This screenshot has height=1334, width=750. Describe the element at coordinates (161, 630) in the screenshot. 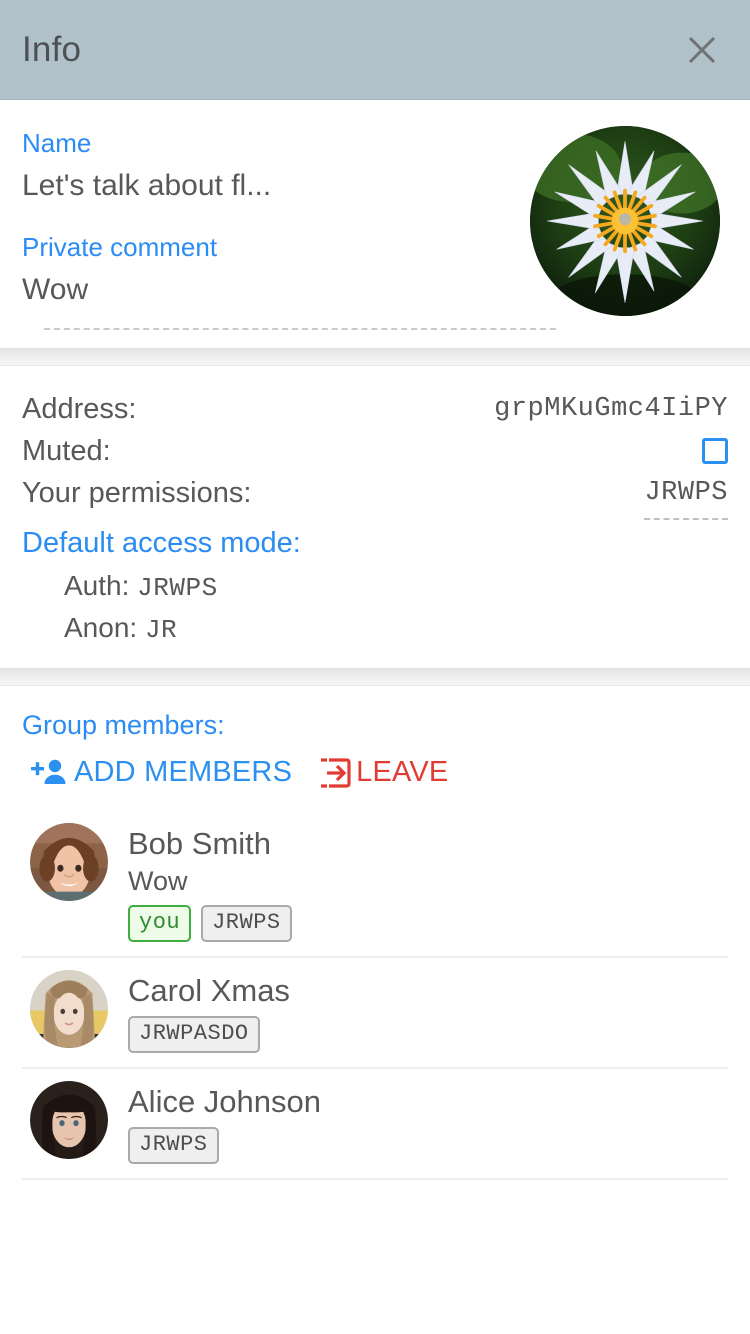

I see `anon-value: JR` at that location.